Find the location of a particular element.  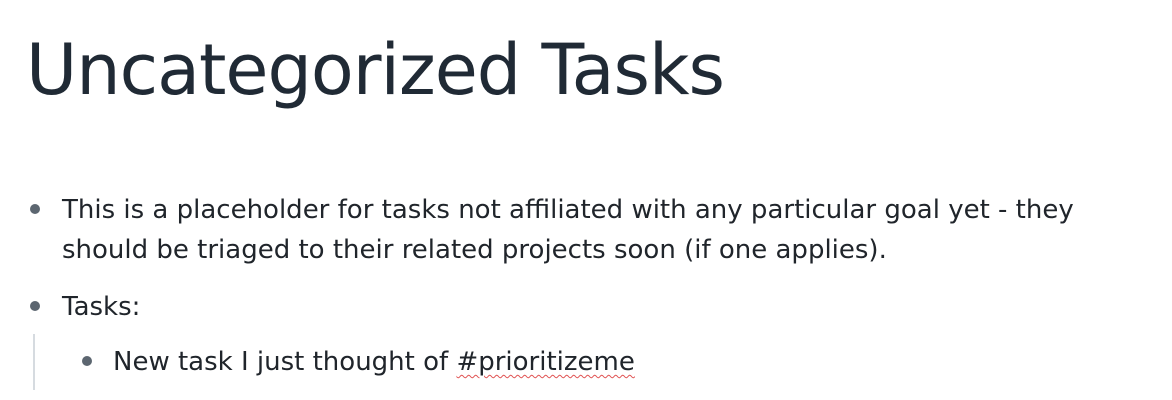

block-text: Tasks: is located at coordinates (101, 307).